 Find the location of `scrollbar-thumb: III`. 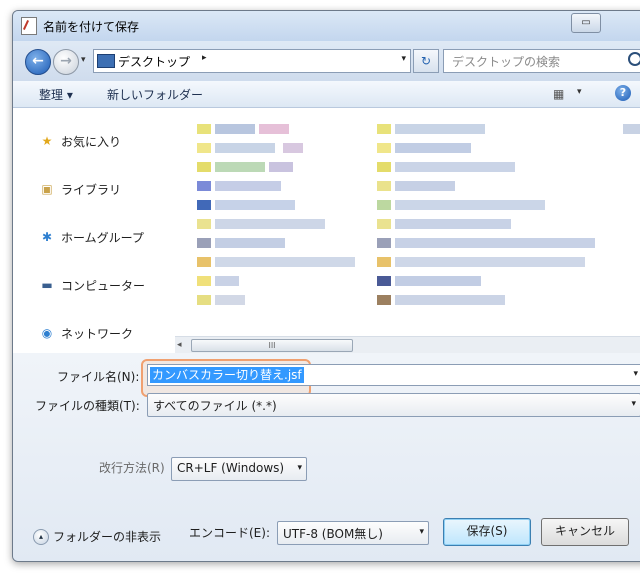

scrollbar-thumb: III is located at coordinates (272, 345).